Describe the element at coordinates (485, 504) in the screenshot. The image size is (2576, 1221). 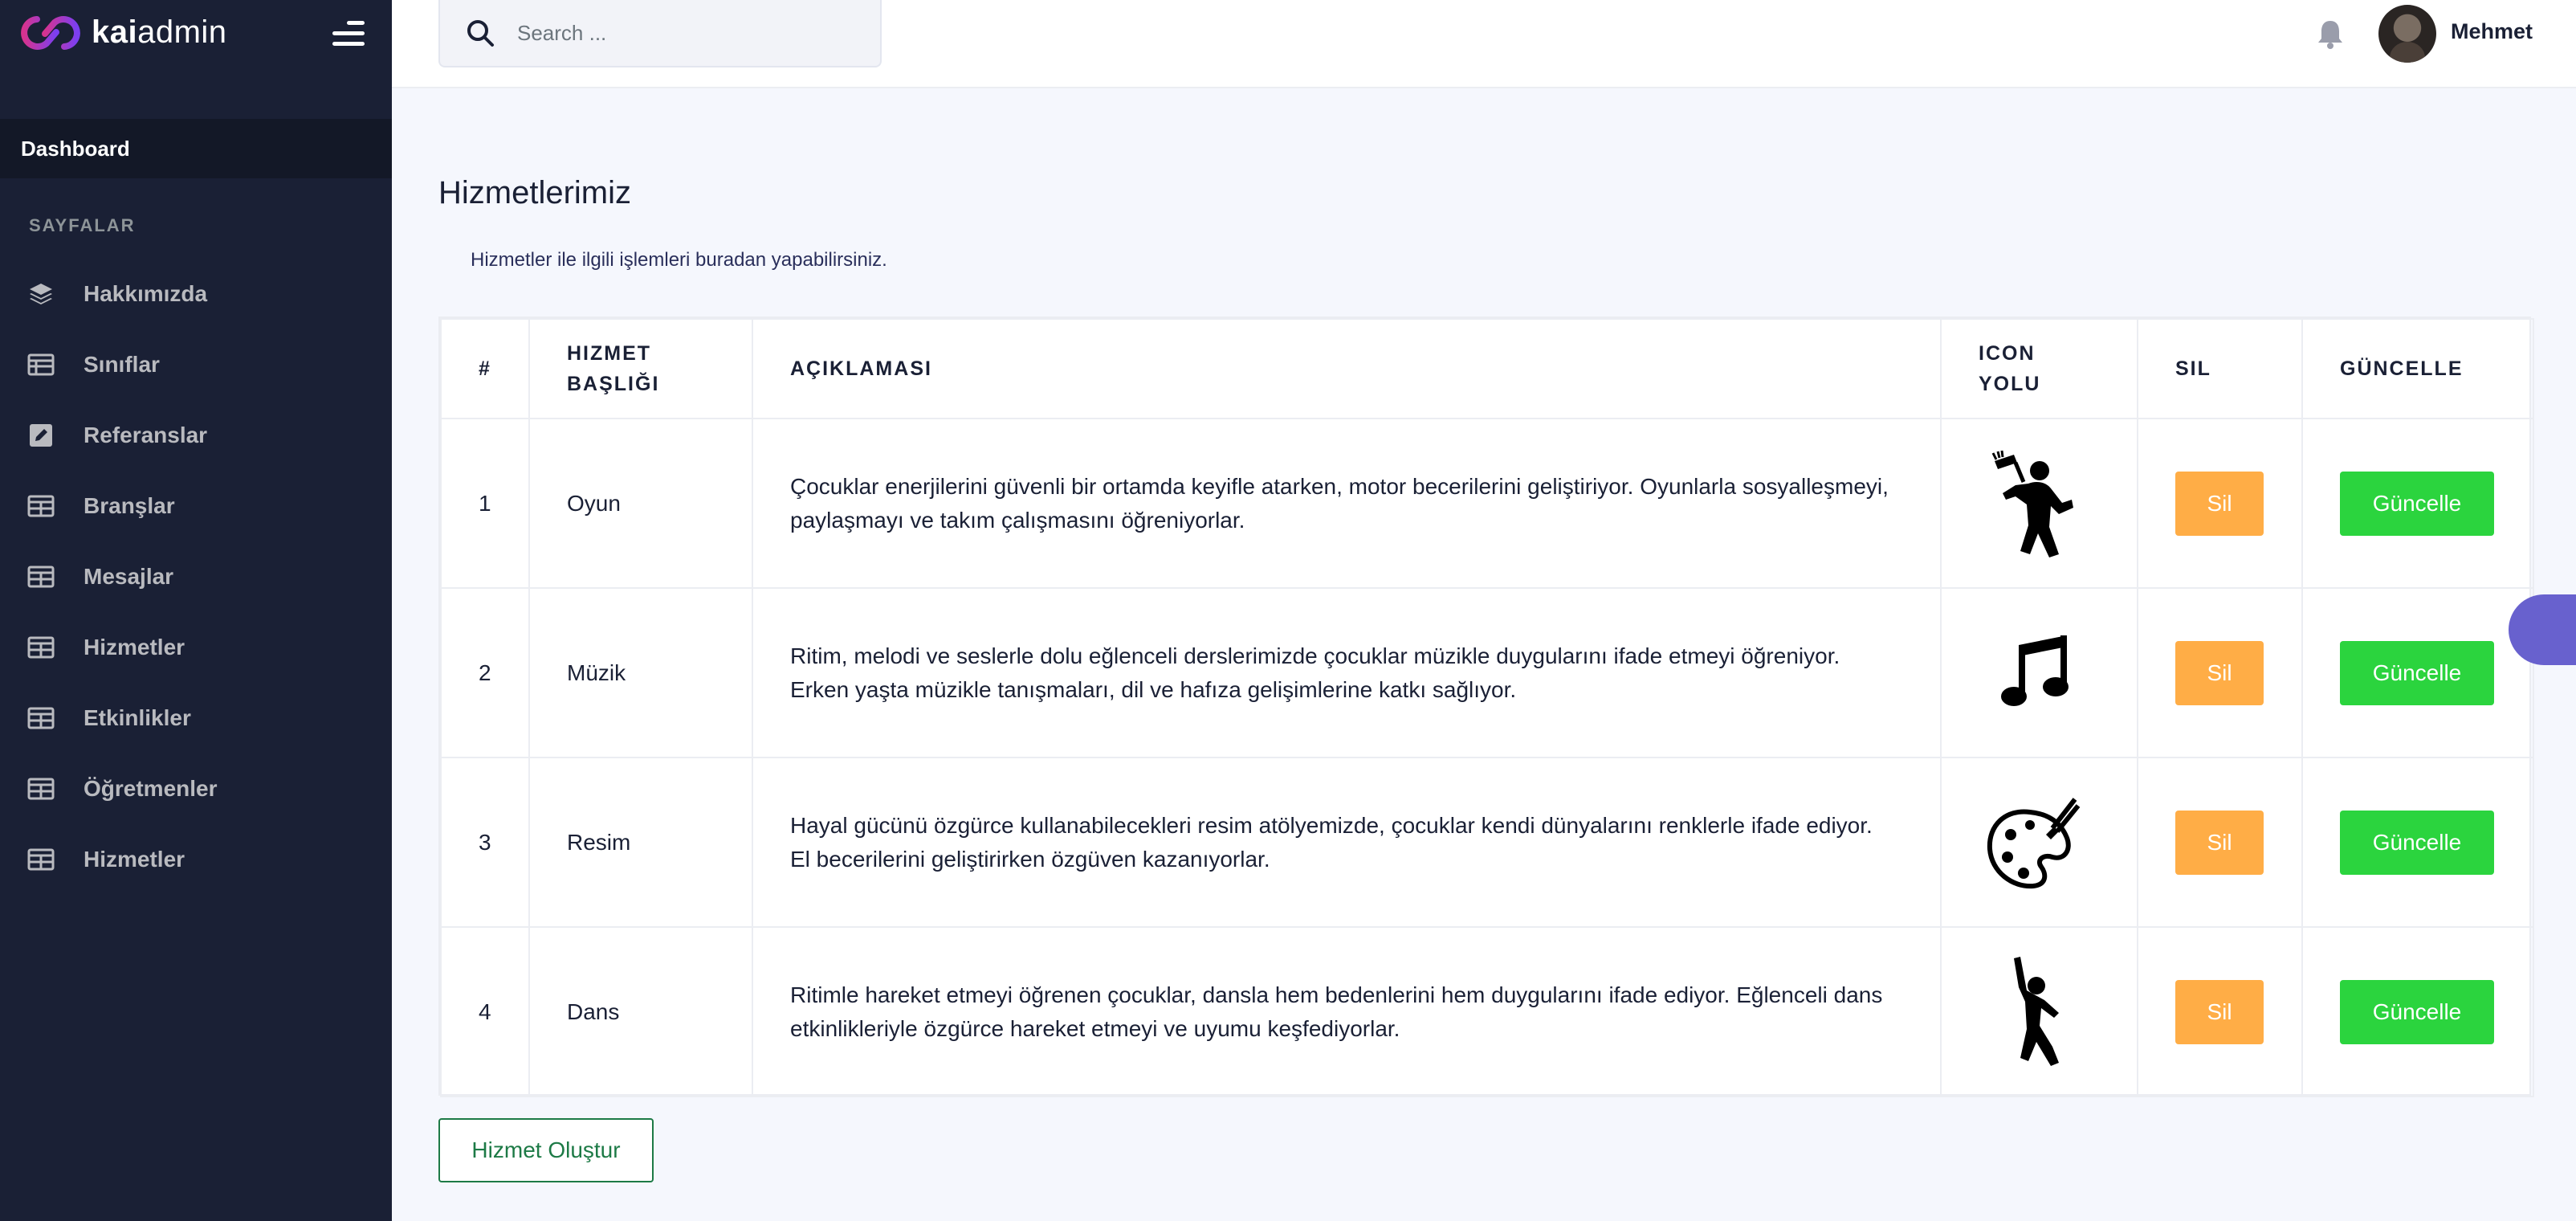
I see `row-number: 1` at that location.